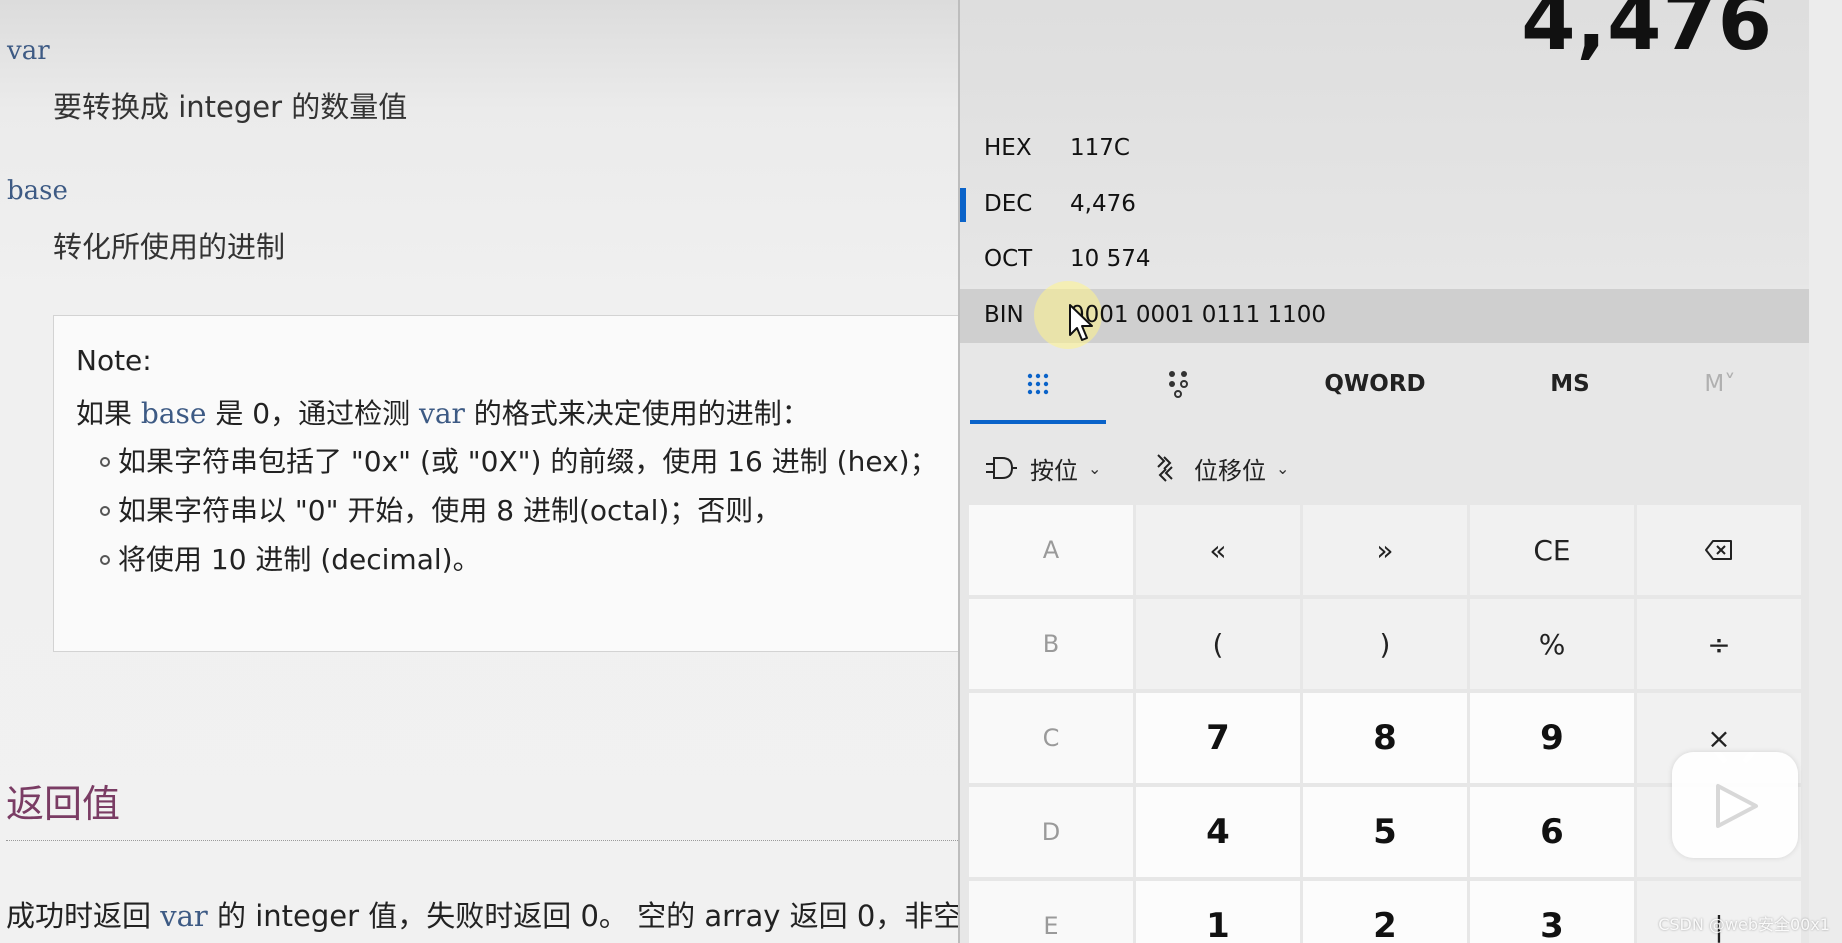  I want to click on param-var-name: var, so click(28, 51).